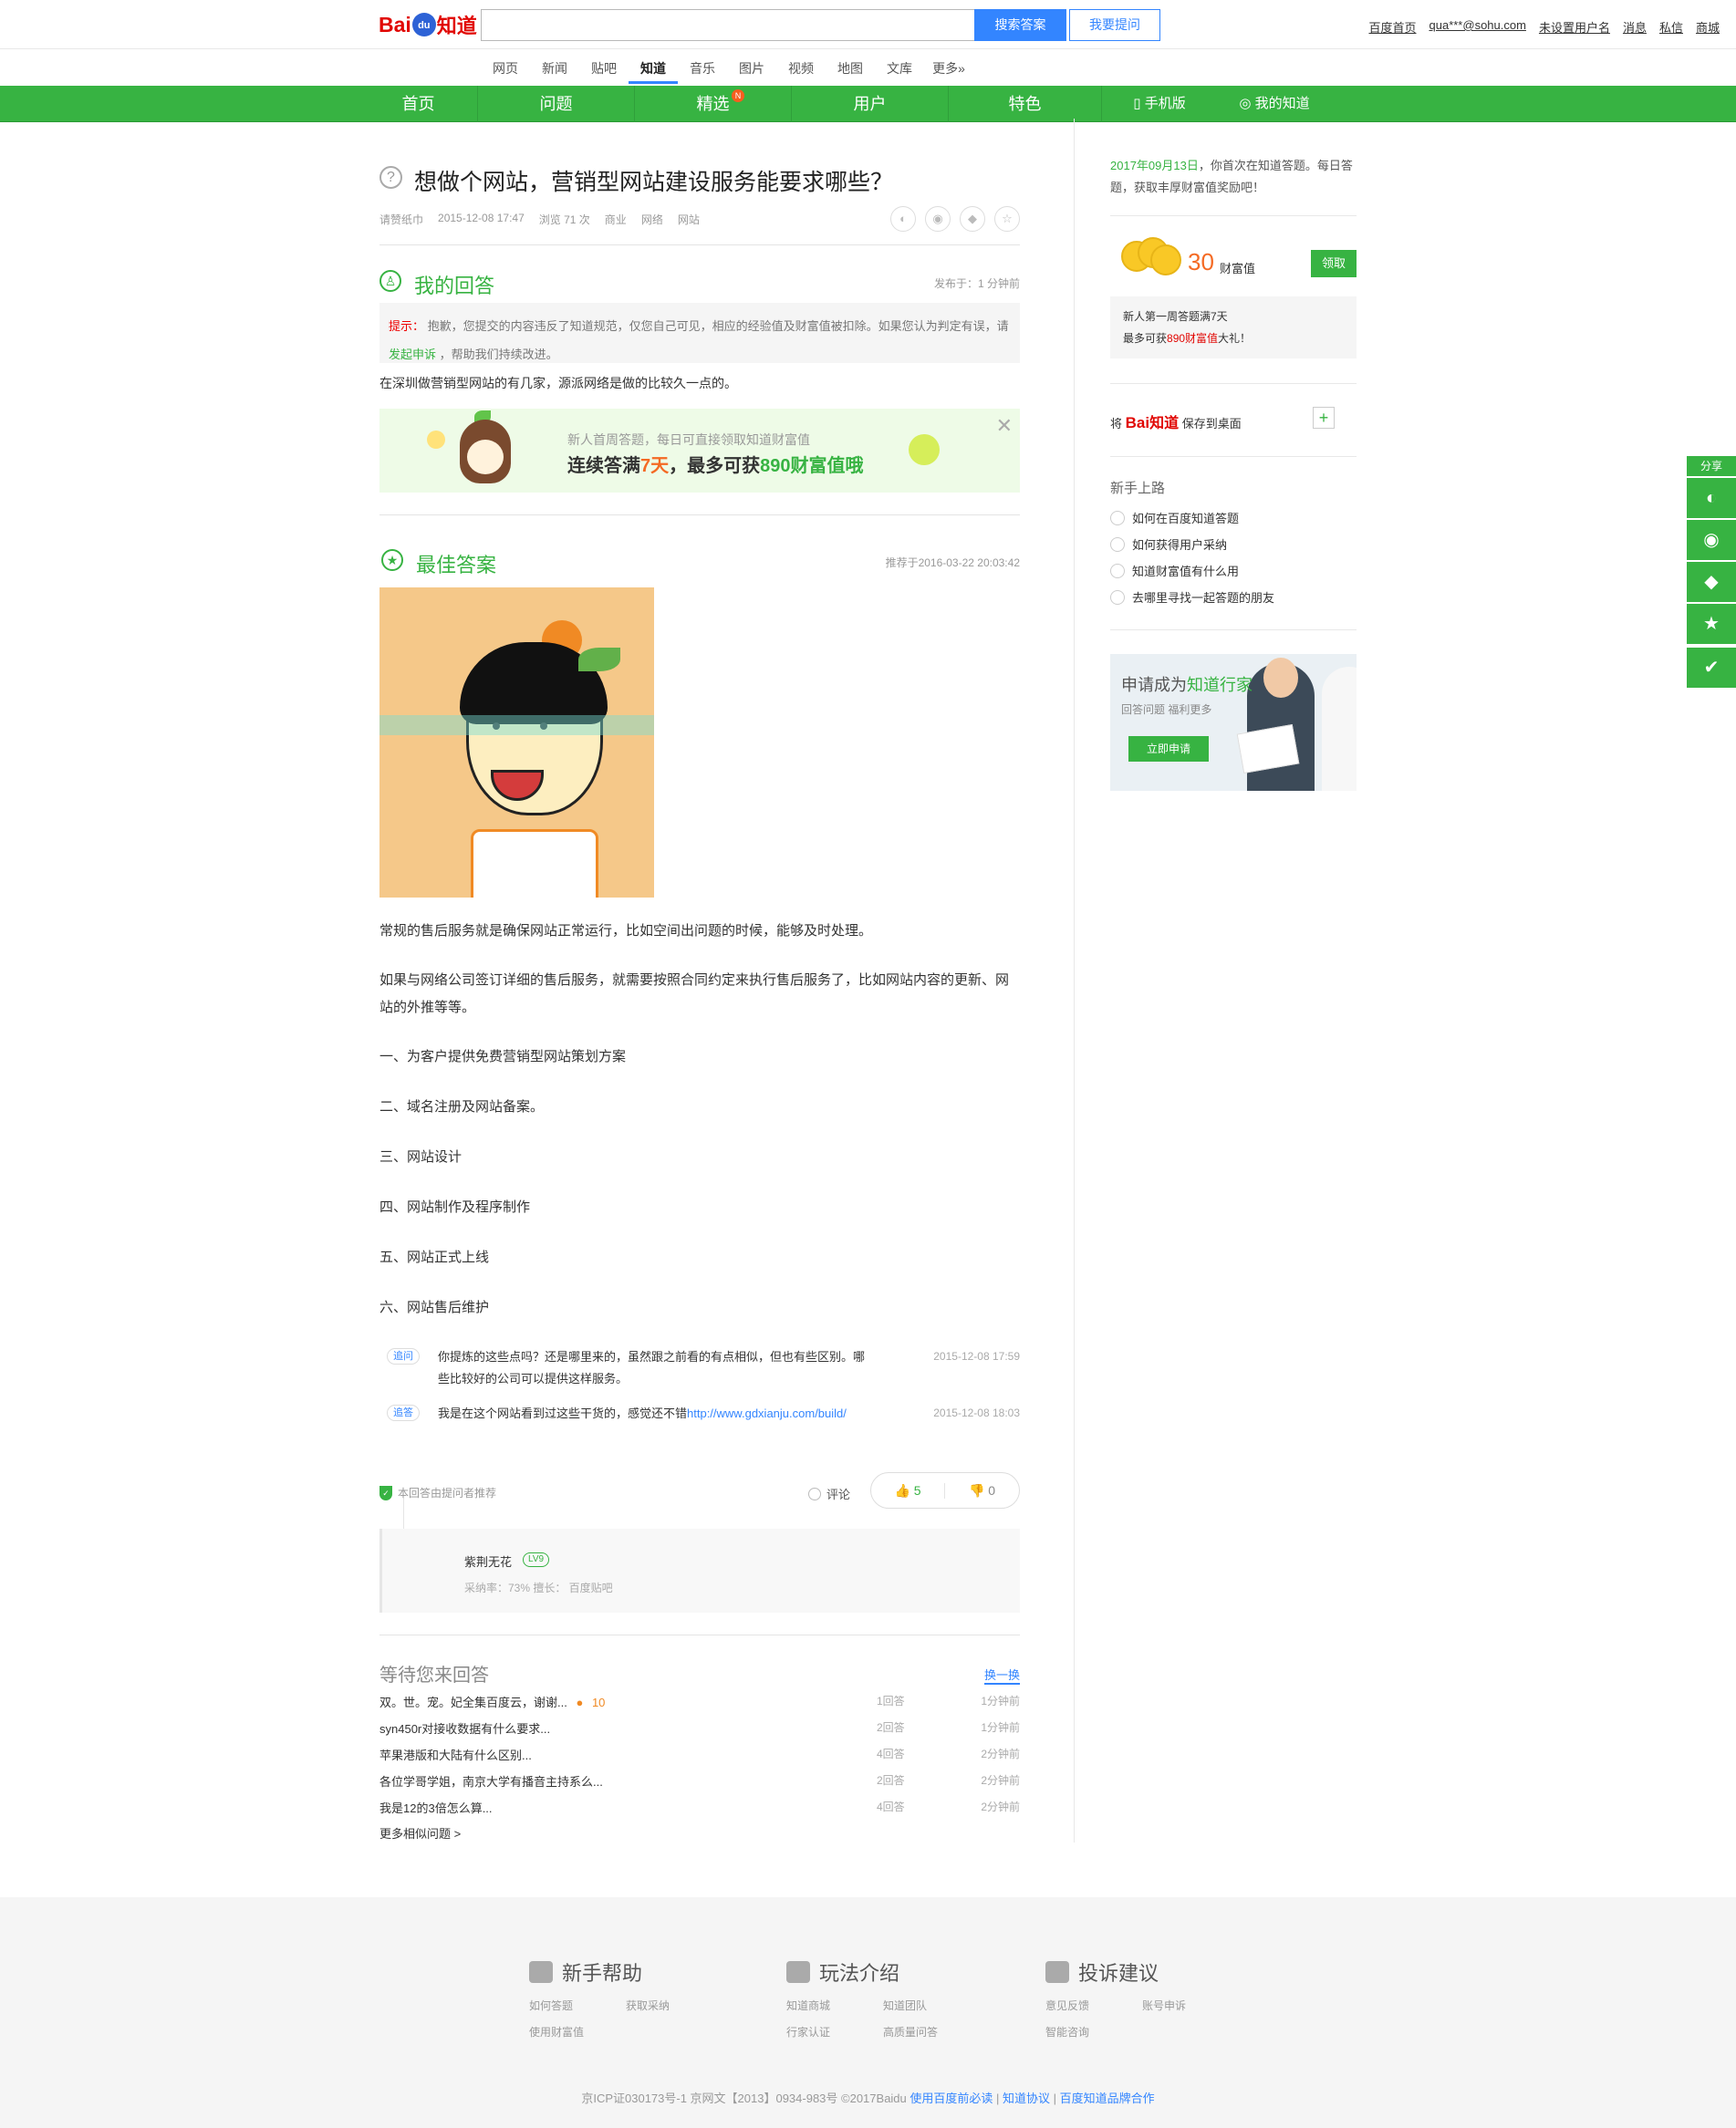  Describe the element at coordinates (1000, 1727) in the screenshot. I see `waiting-time: 1分钟前` at that location.